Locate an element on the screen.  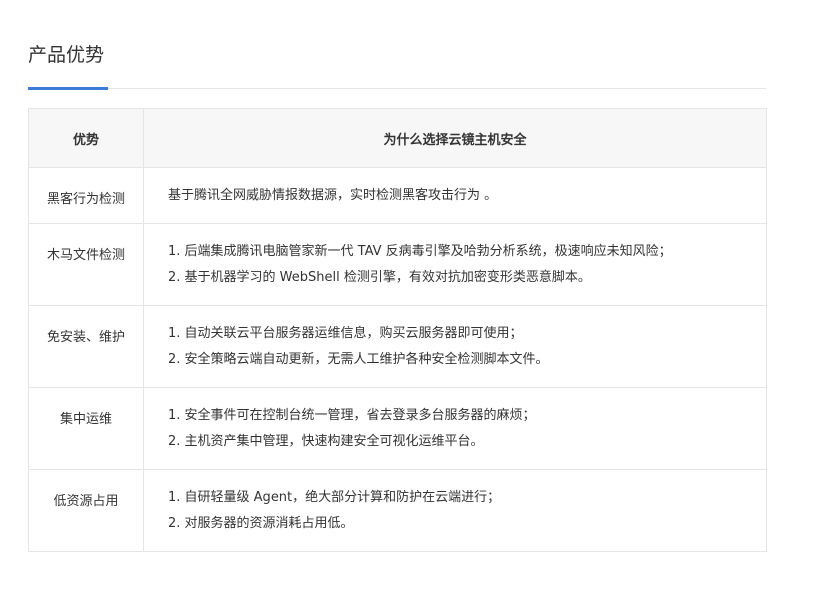
description-line: 2. 安全策略云端自动更新，无需人工维护各种安全检测脚本文件。 is located at coordinates (358, 359).